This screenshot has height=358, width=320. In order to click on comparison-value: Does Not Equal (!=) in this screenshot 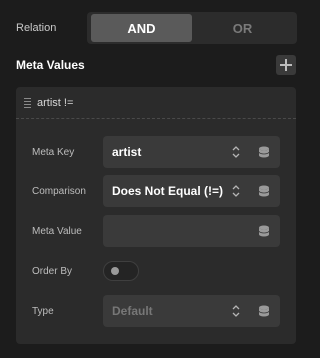, I will do `click(168, 191)`.